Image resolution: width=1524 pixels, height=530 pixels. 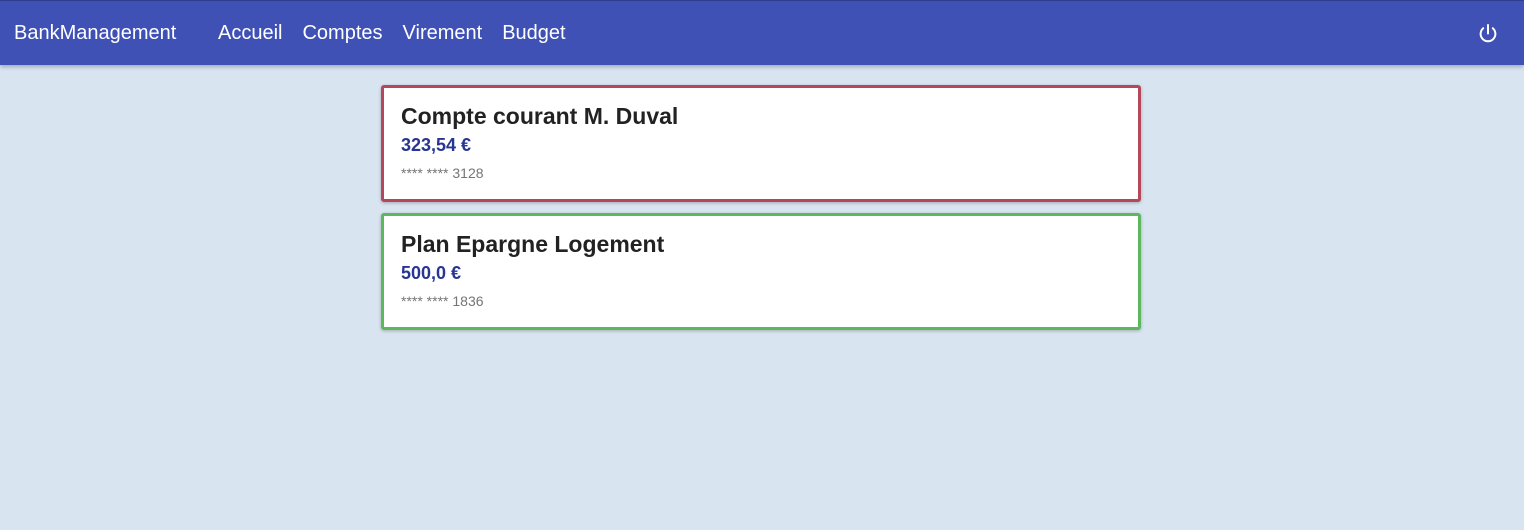 What do you see at coordinates (442, 301) in the screenshot?
I see `account-number: **** **** 1836` at bounding box center [442, 301].